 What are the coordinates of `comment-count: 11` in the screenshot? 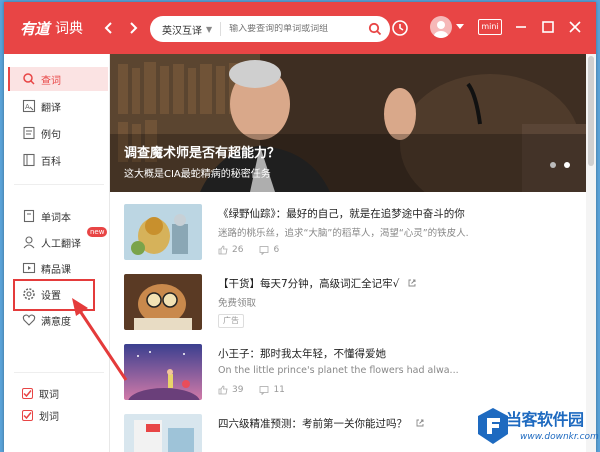 It's located at (272, 390).